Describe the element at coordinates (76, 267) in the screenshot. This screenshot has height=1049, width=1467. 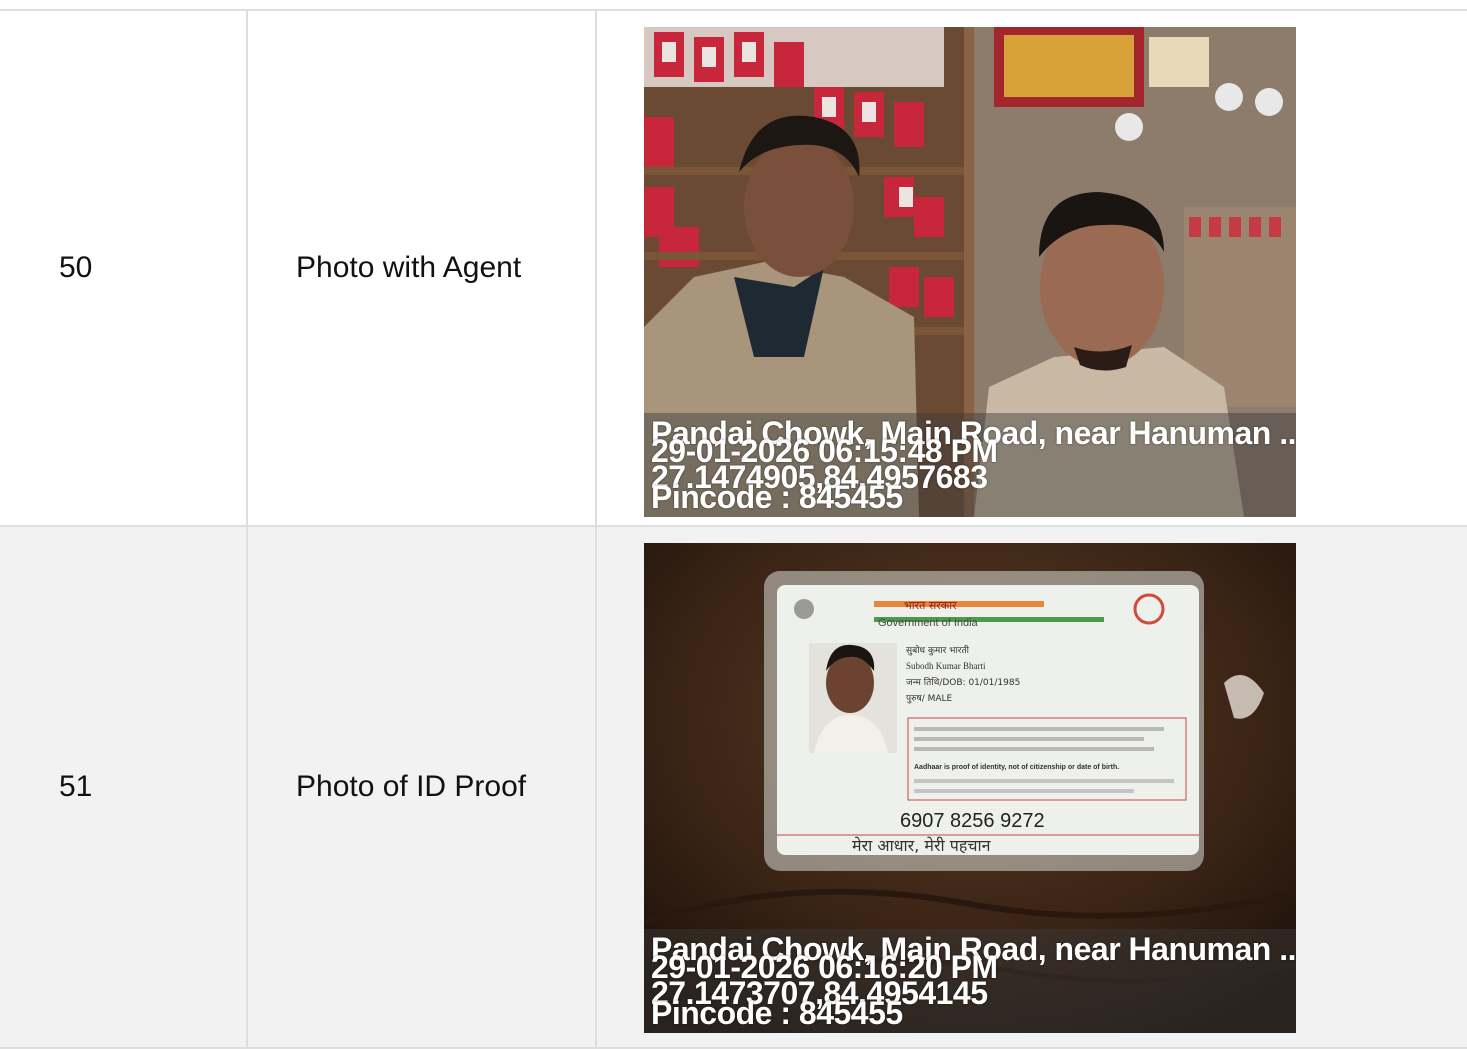
I see `row-number: 50` at that location.